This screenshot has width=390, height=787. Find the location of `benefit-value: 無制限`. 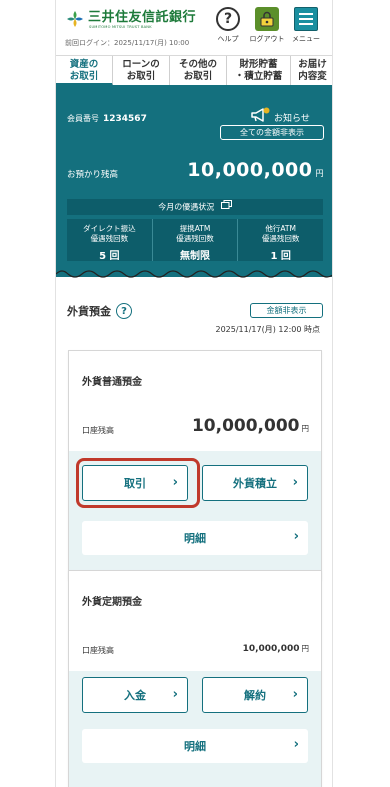

benefit-value: 無制限 is located at coordinates (195, 256).